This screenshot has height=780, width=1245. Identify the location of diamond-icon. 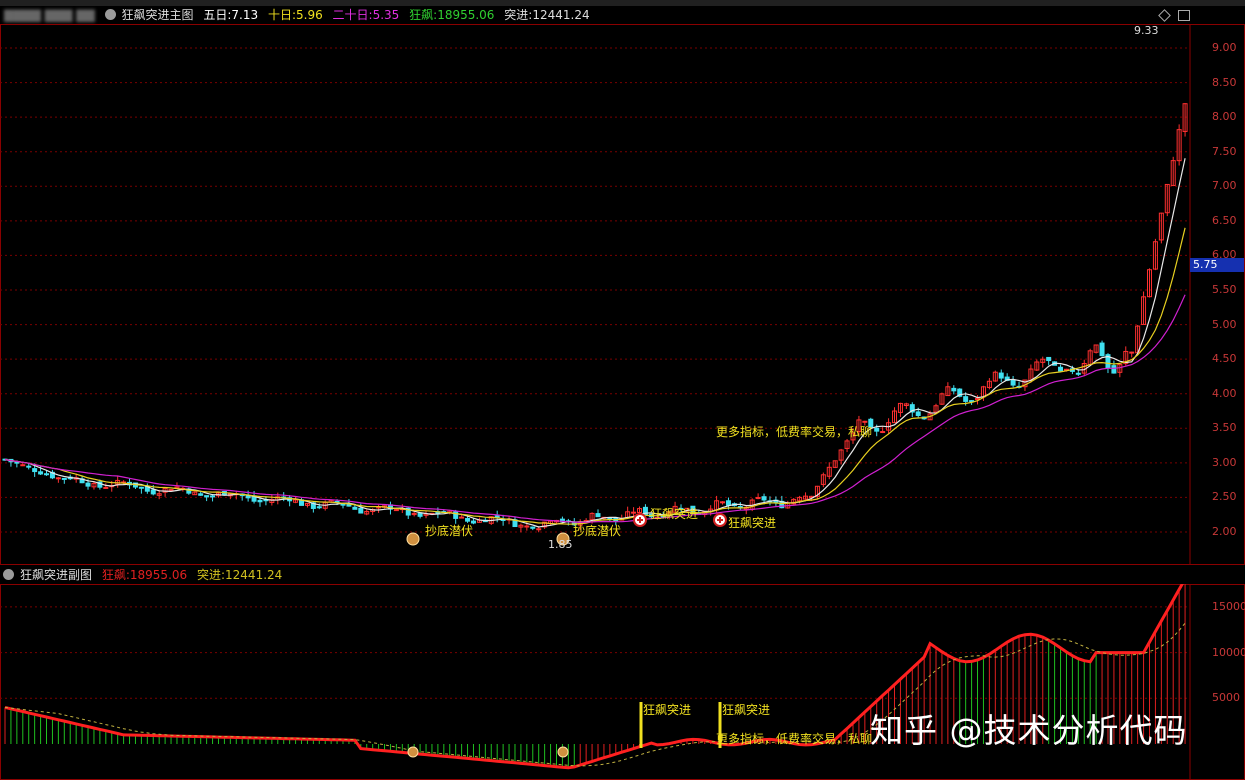
(1164, 15).